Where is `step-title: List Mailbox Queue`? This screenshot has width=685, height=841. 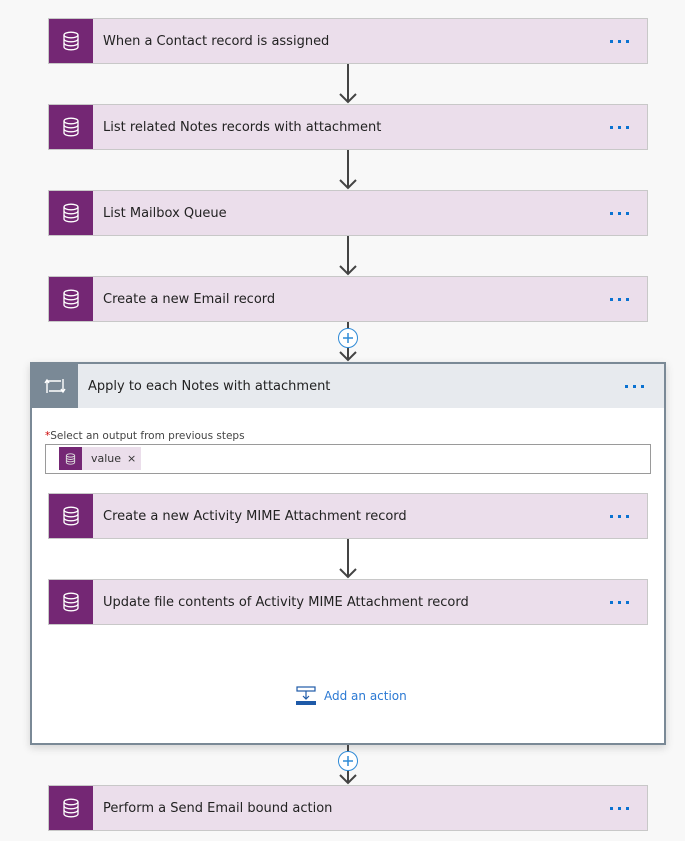 step-title: List Mailbox Queue is located at coordinates (165, 213).